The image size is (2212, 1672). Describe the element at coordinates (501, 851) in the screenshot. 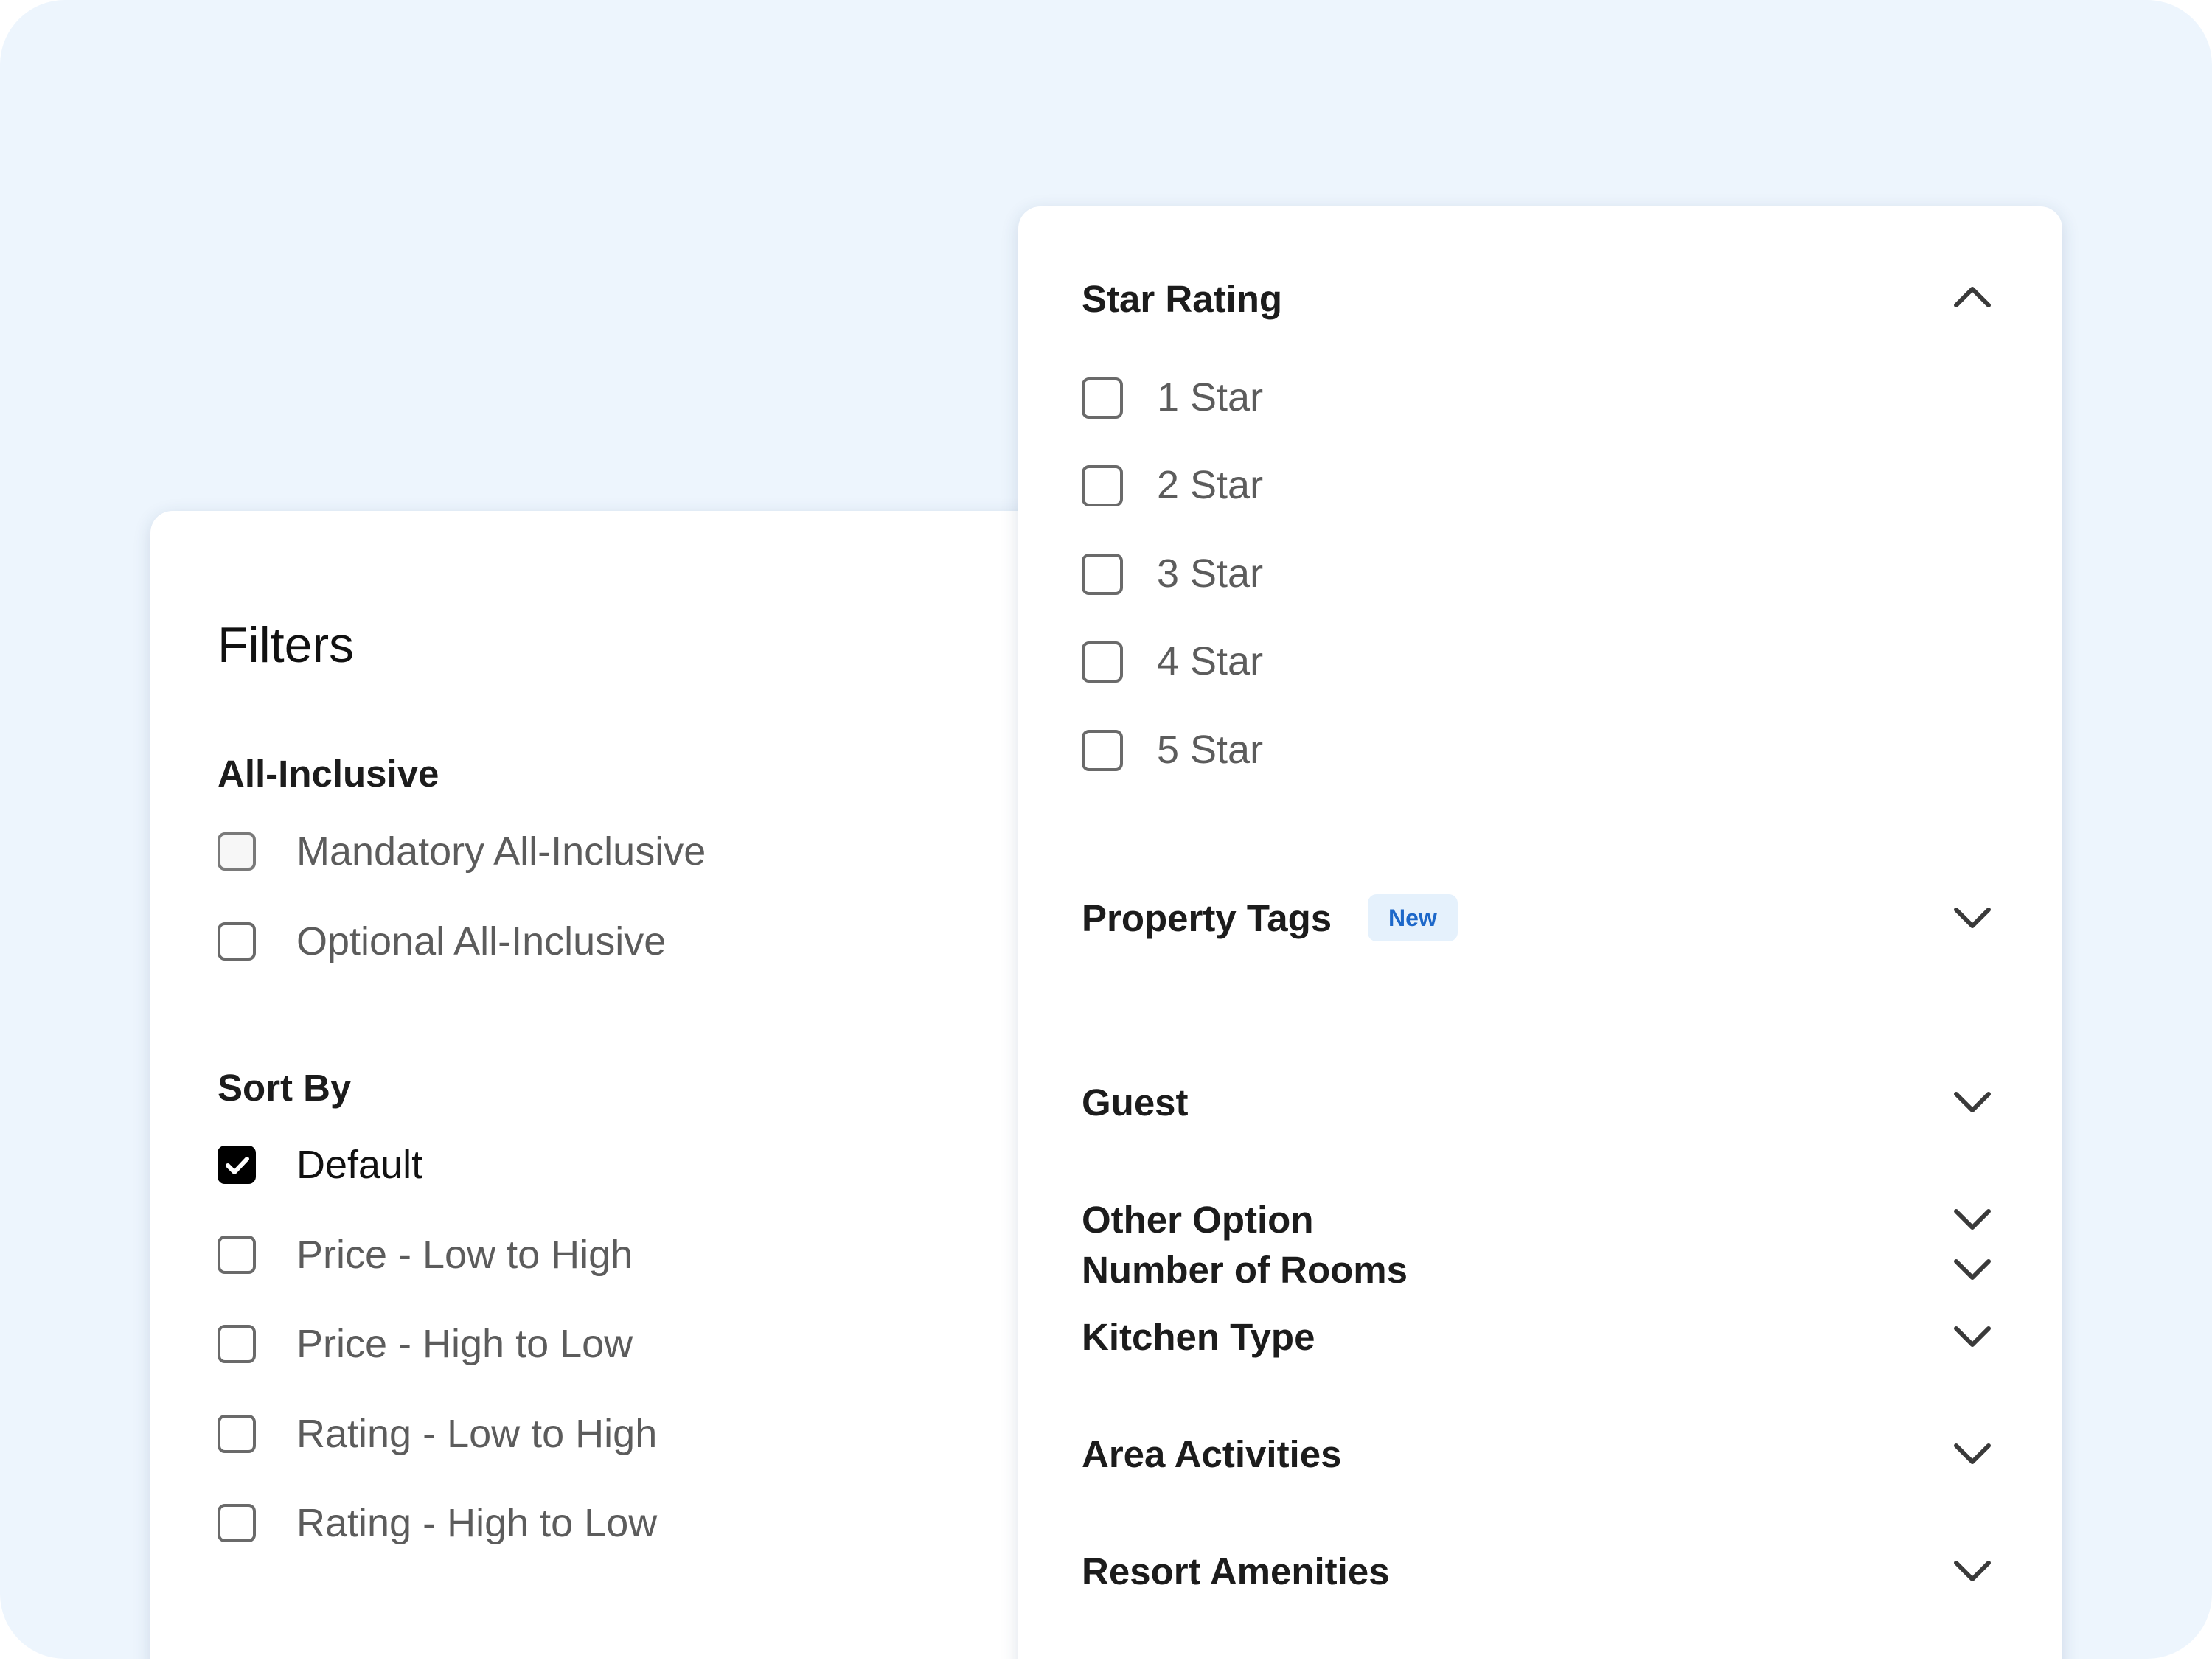

I see `checkbox-label: Mandatory All-Inclusive` at that location.